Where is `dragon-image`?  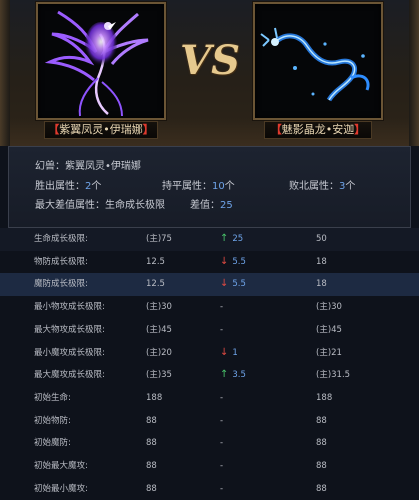 dragon-image is located at coordinates (315, 64).